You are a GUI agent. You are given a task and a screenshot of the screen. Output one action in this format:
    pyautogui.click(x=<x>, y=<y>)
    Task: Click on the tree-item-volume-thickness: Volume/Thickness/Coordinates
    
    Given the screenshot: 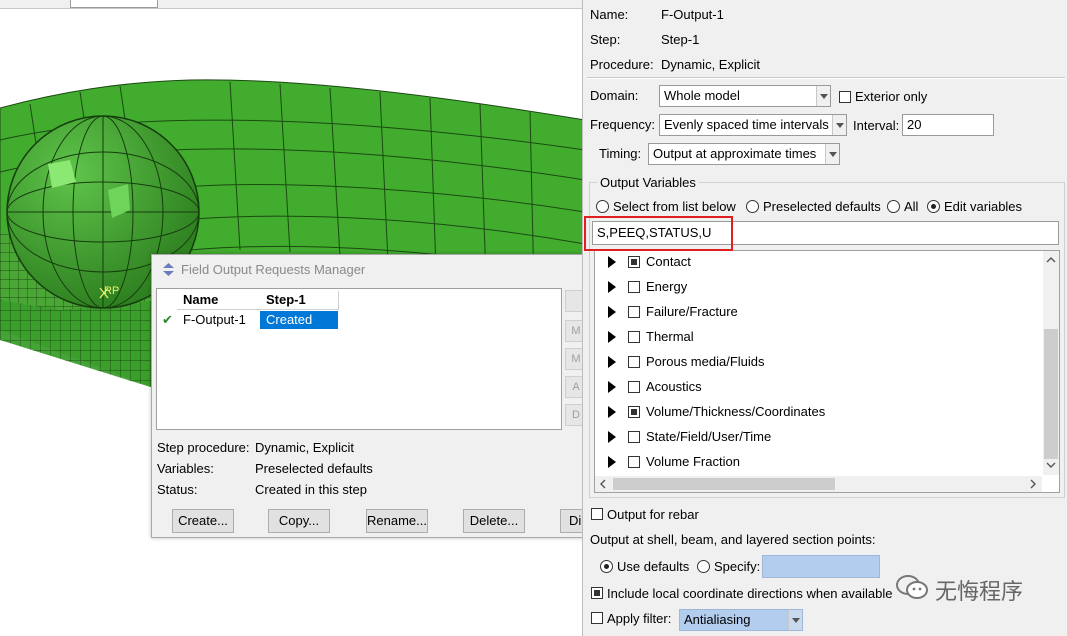 What is the action you would take?
    pyautogui.click(x=815, y=412)
    